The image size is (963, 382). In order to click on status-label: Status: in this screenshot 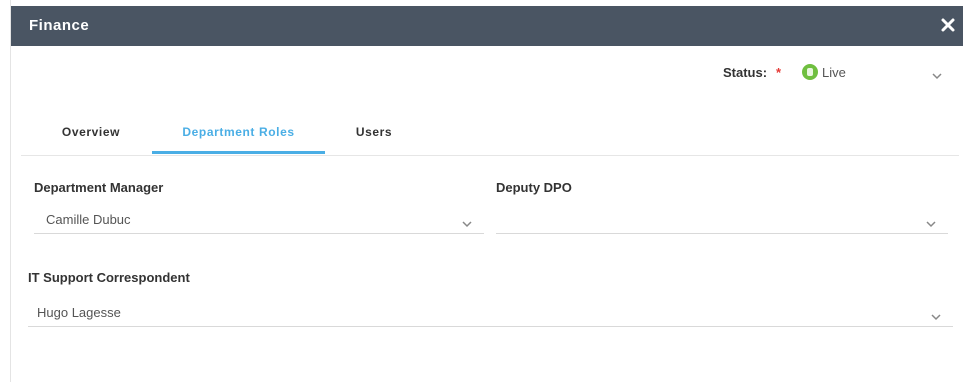, I will do `click(745, 72)`.